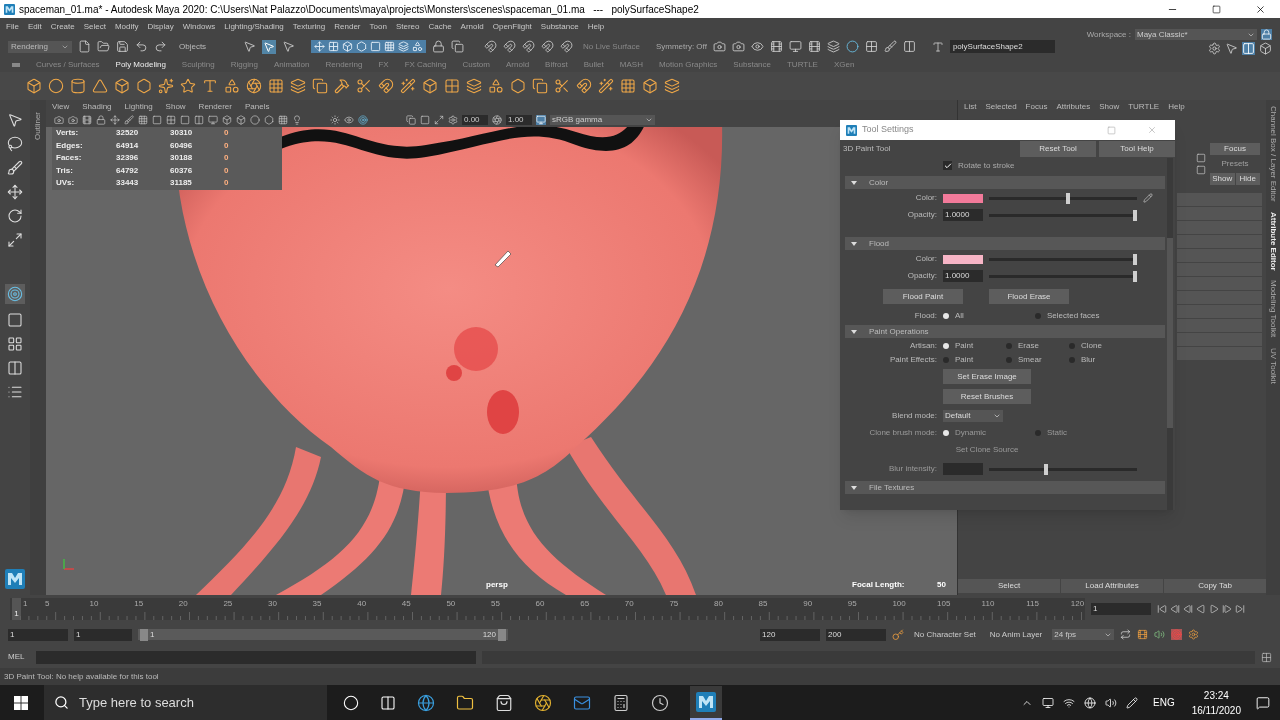  I want to click on window-title: spaceman_01.ma* - Autodesk Maya 2020: C:\Users\Nat Palazzo\Documents\maya\projects\Monsters\scenes\spaceman_01.ma --- polySurfaceShape2, so click(359, 9).